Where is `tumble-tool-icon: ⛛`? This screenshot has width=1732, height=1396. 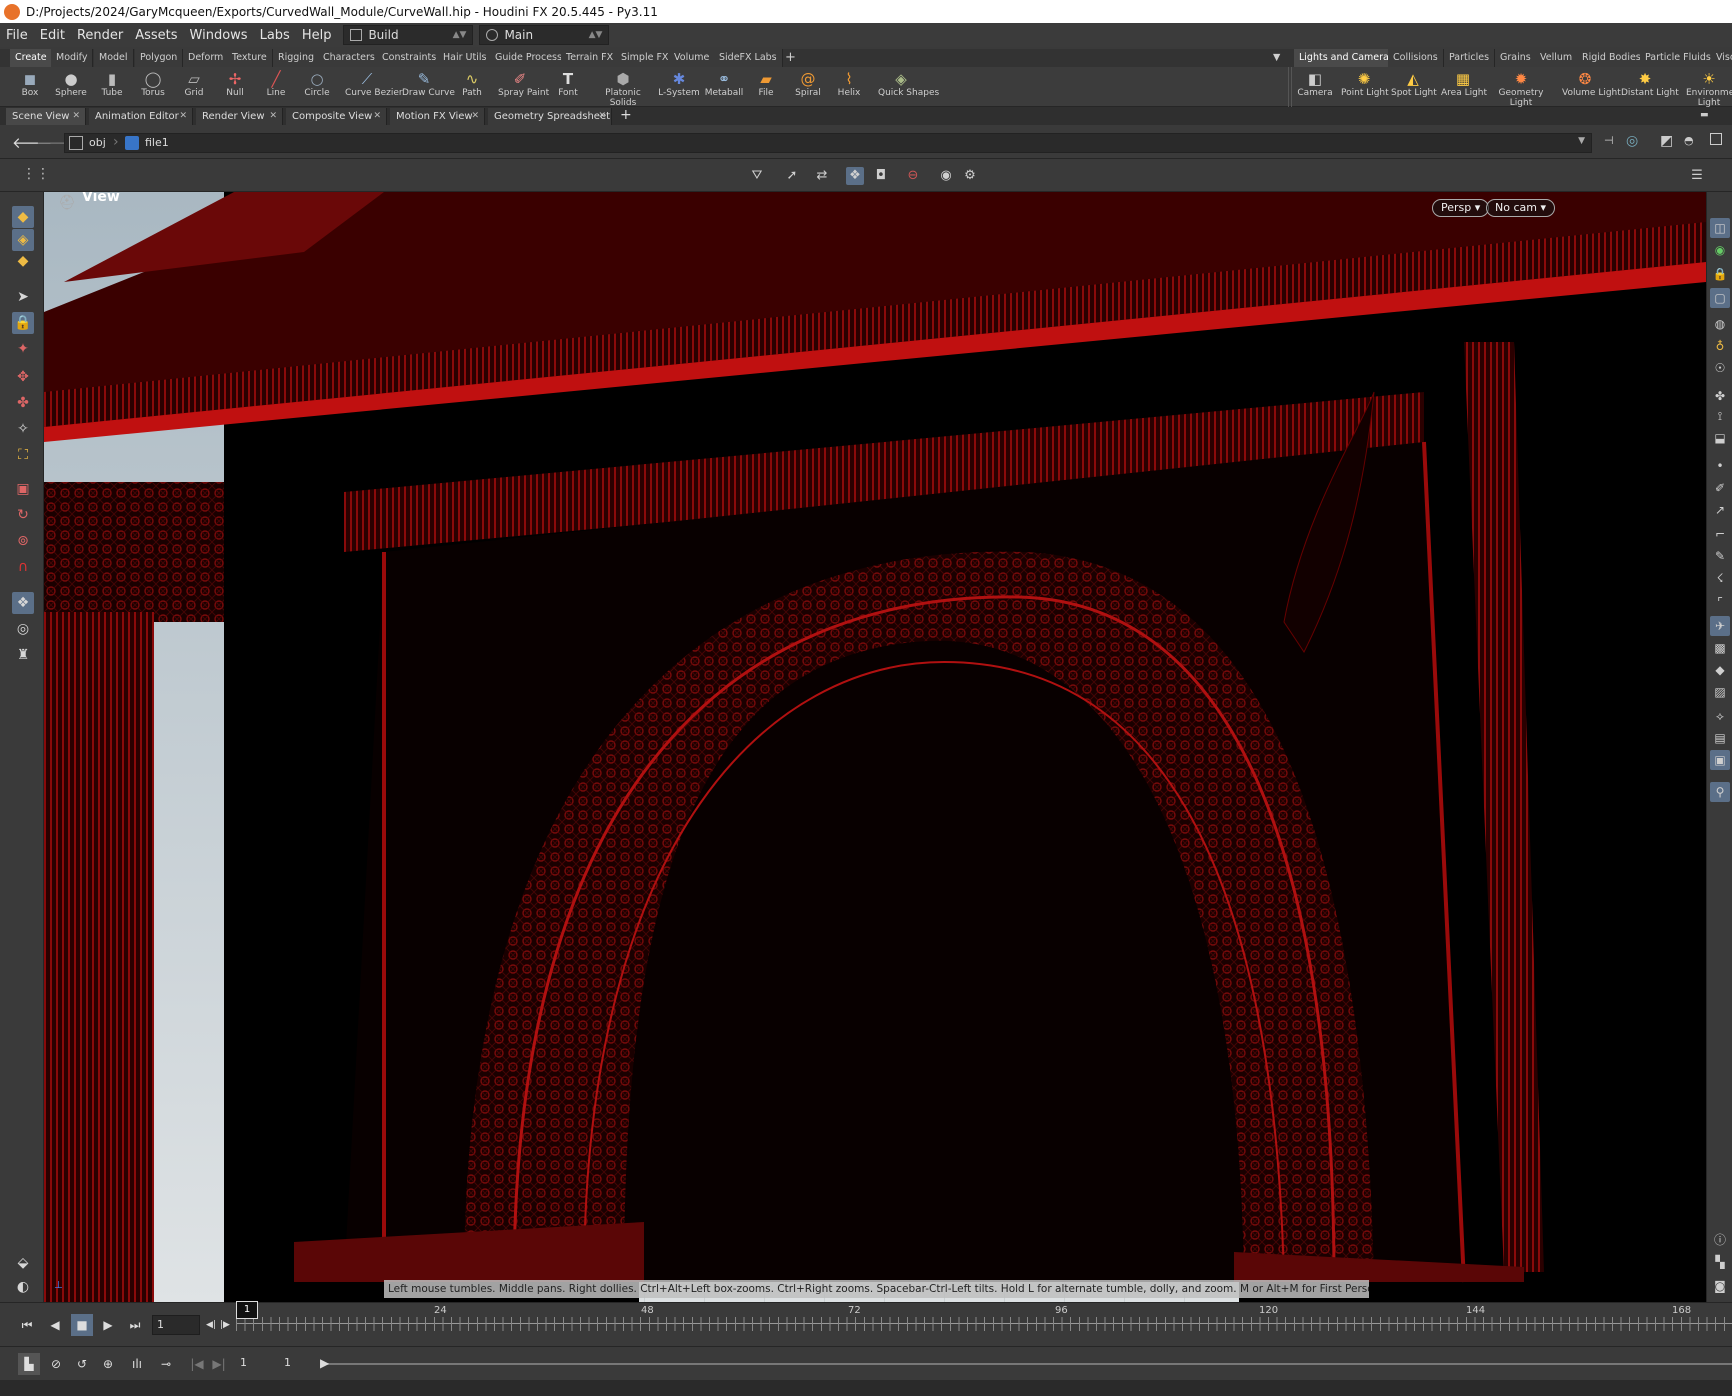
tumble-tool-icon: ⛛ is located at coordinates (757, 176).